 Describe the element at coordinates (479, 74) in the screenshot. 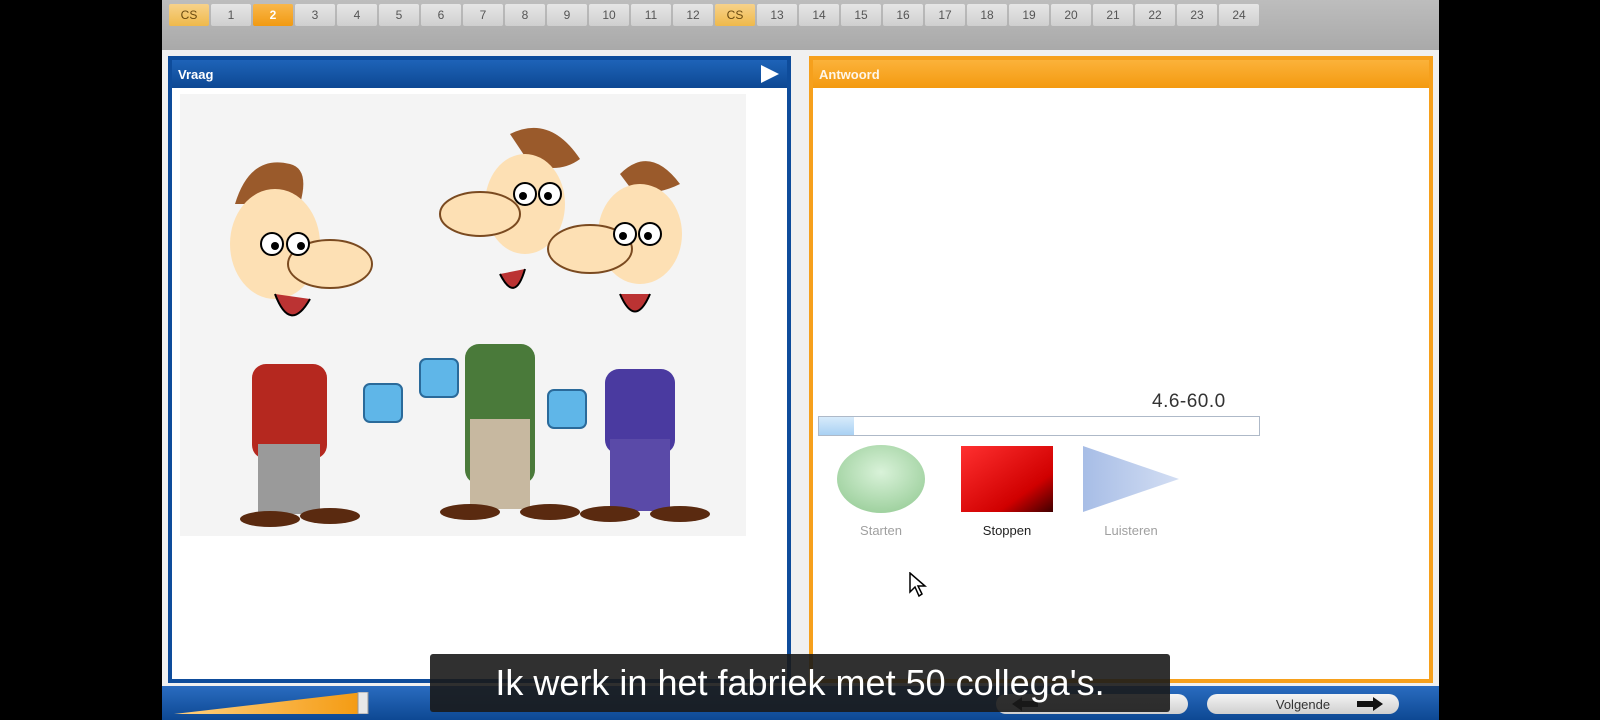

I see `question-header: Vraag` at that location.